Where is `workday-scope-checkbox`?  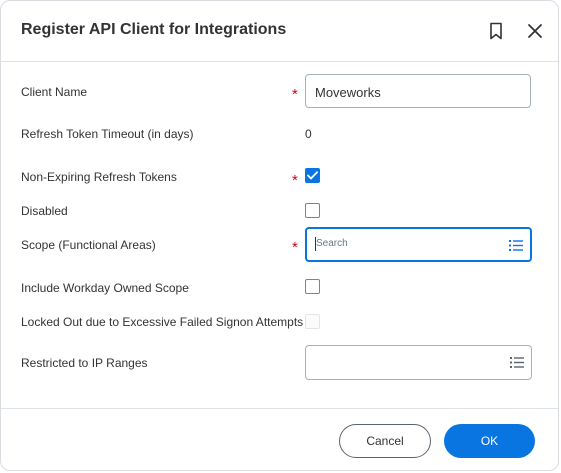
workday-scope-checkbox is located at coordinates (312, 286).